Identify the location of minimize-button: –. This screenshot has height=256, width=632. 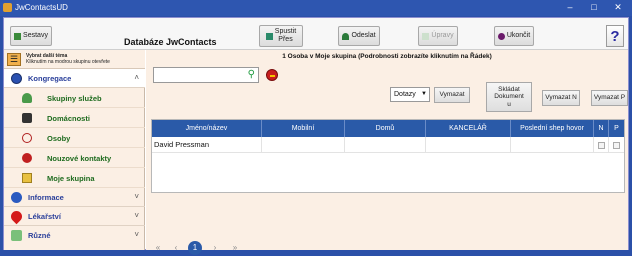
(570, 7).